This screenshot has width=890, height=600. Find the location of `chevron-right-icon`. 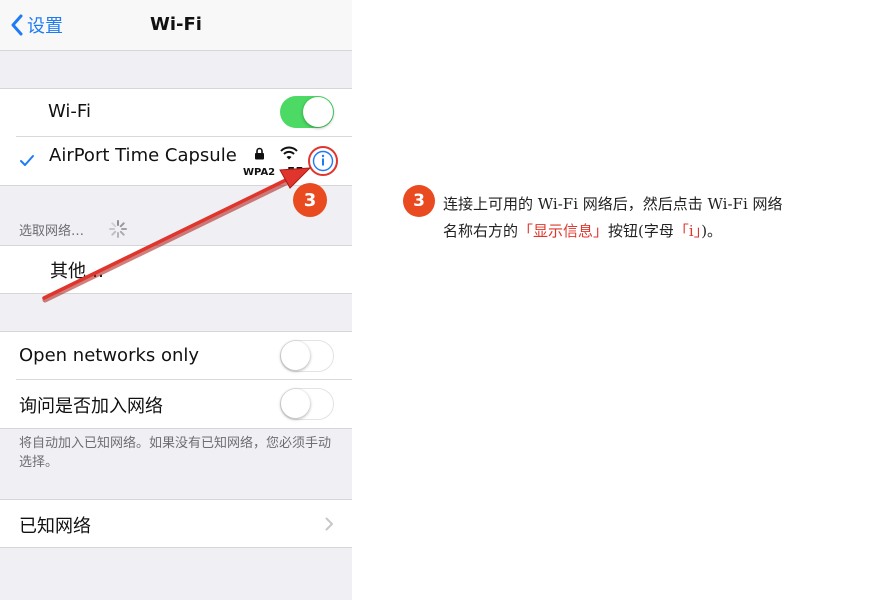

chevron-right-icon is located at coordinates (329, 524).